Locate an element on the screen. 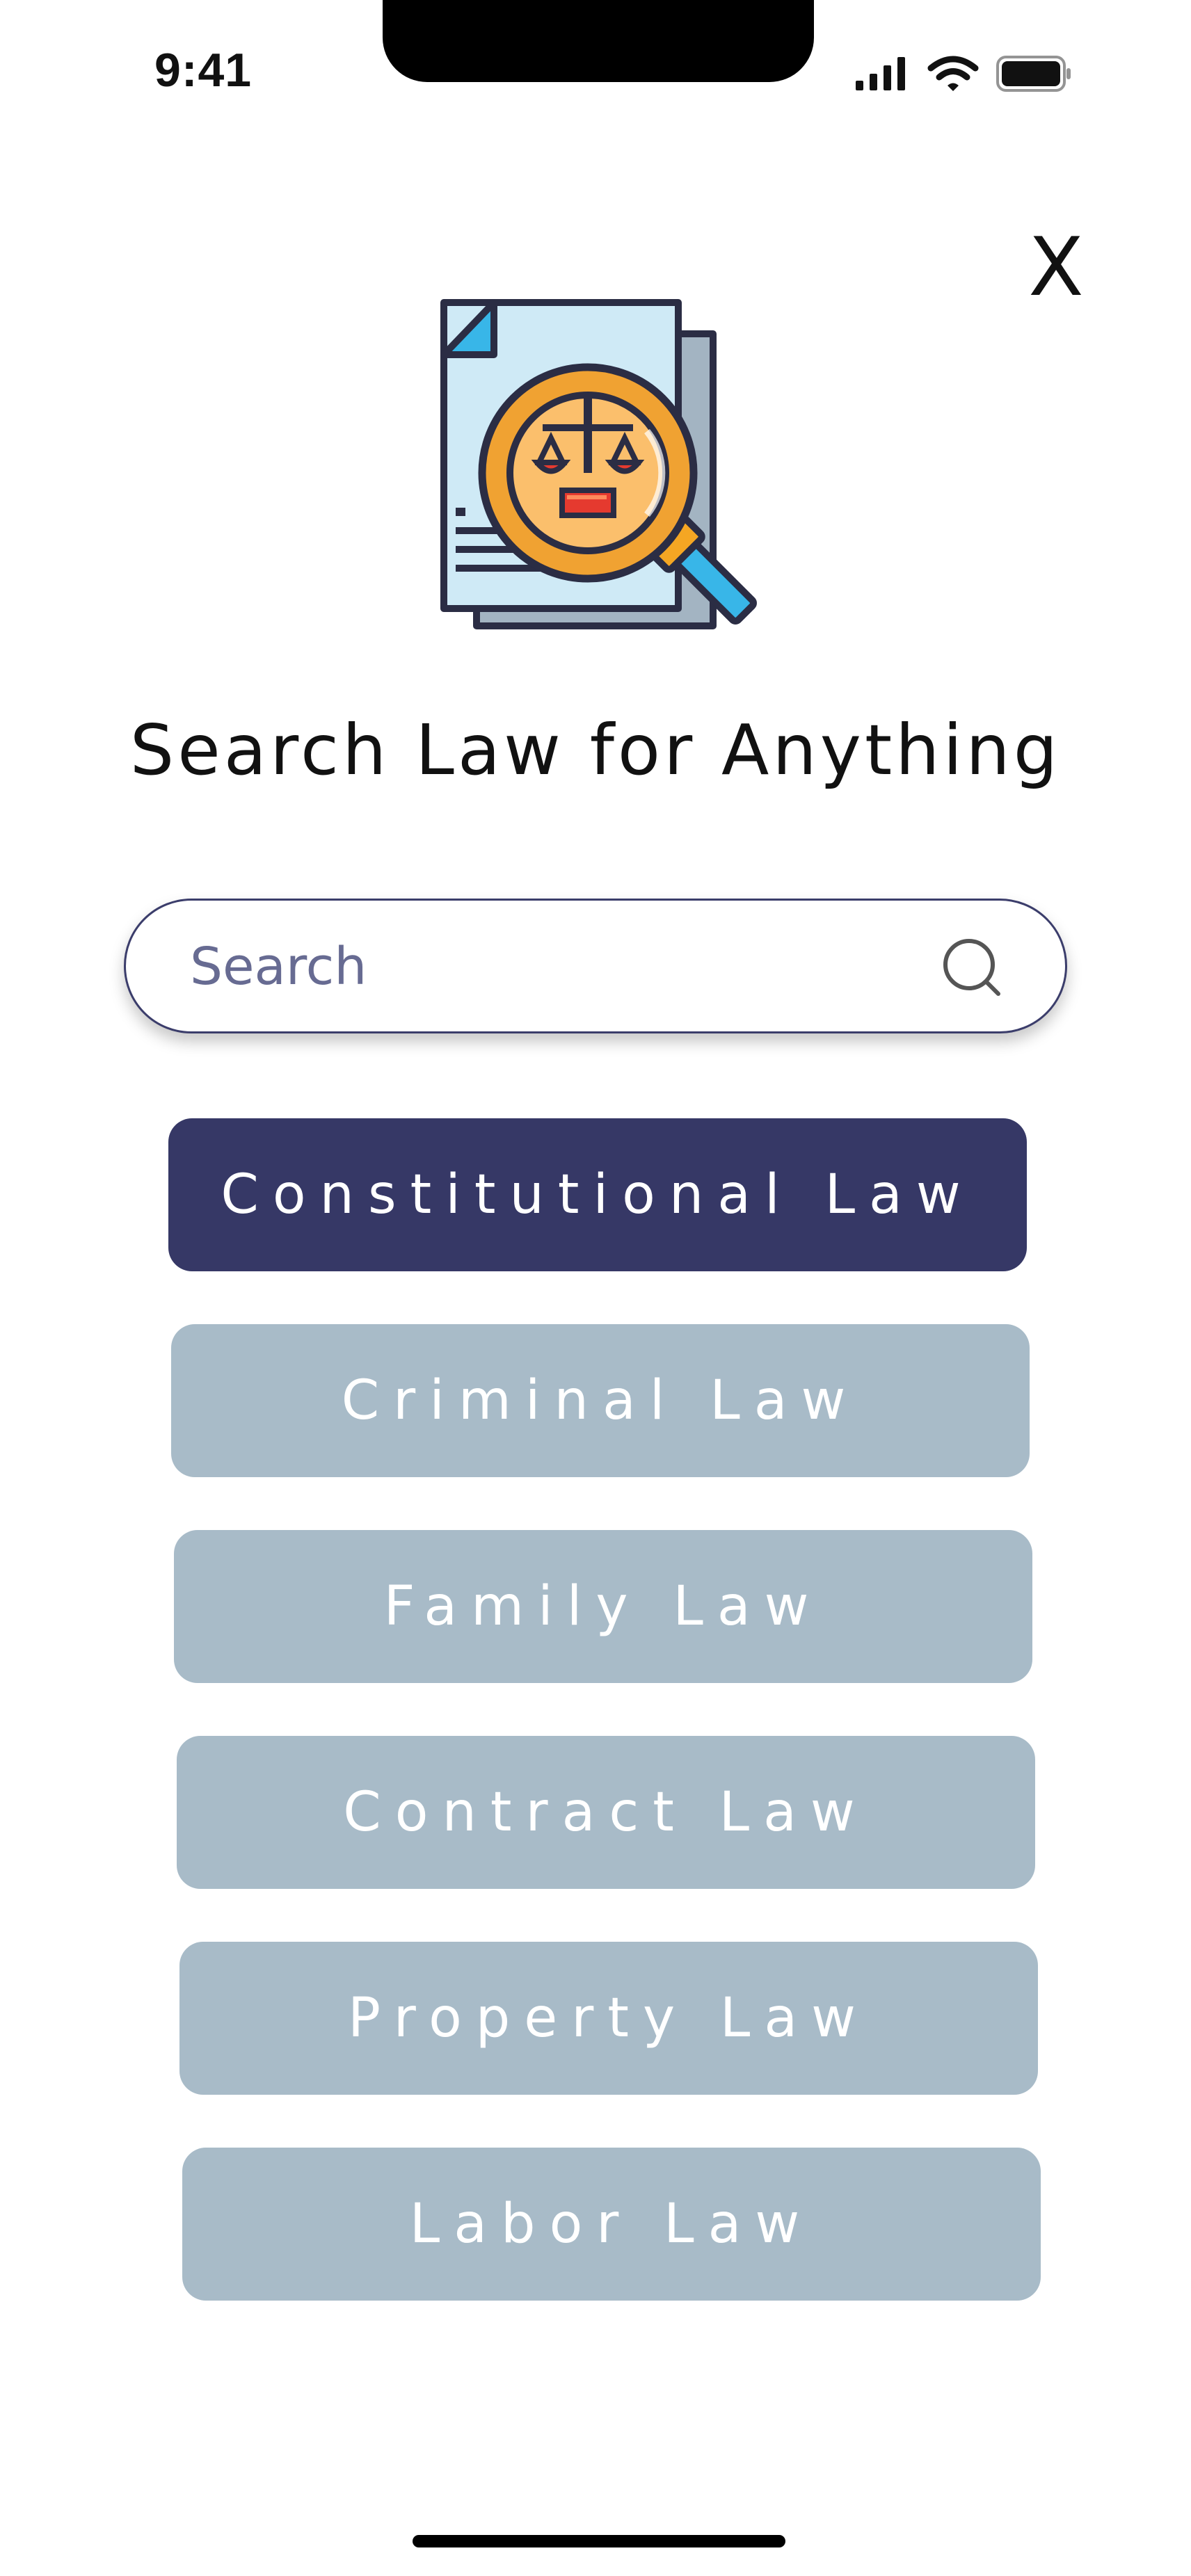  close-button: X is located at coordinates (1056, 267).